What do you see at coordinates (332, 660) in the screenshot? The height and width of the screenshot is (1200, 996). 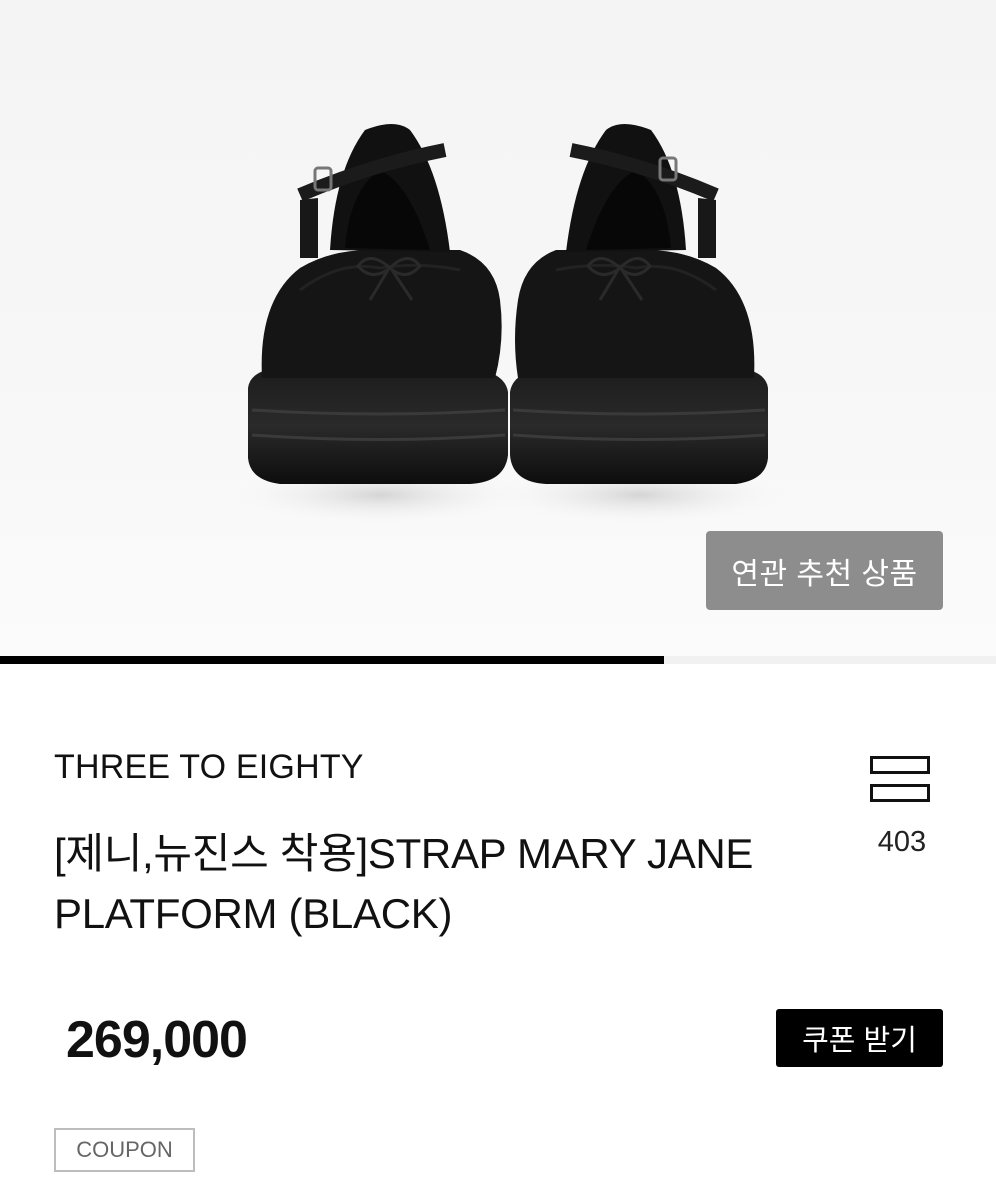 I see `image-slider-progress-fill` at bounding box center [332, 660].